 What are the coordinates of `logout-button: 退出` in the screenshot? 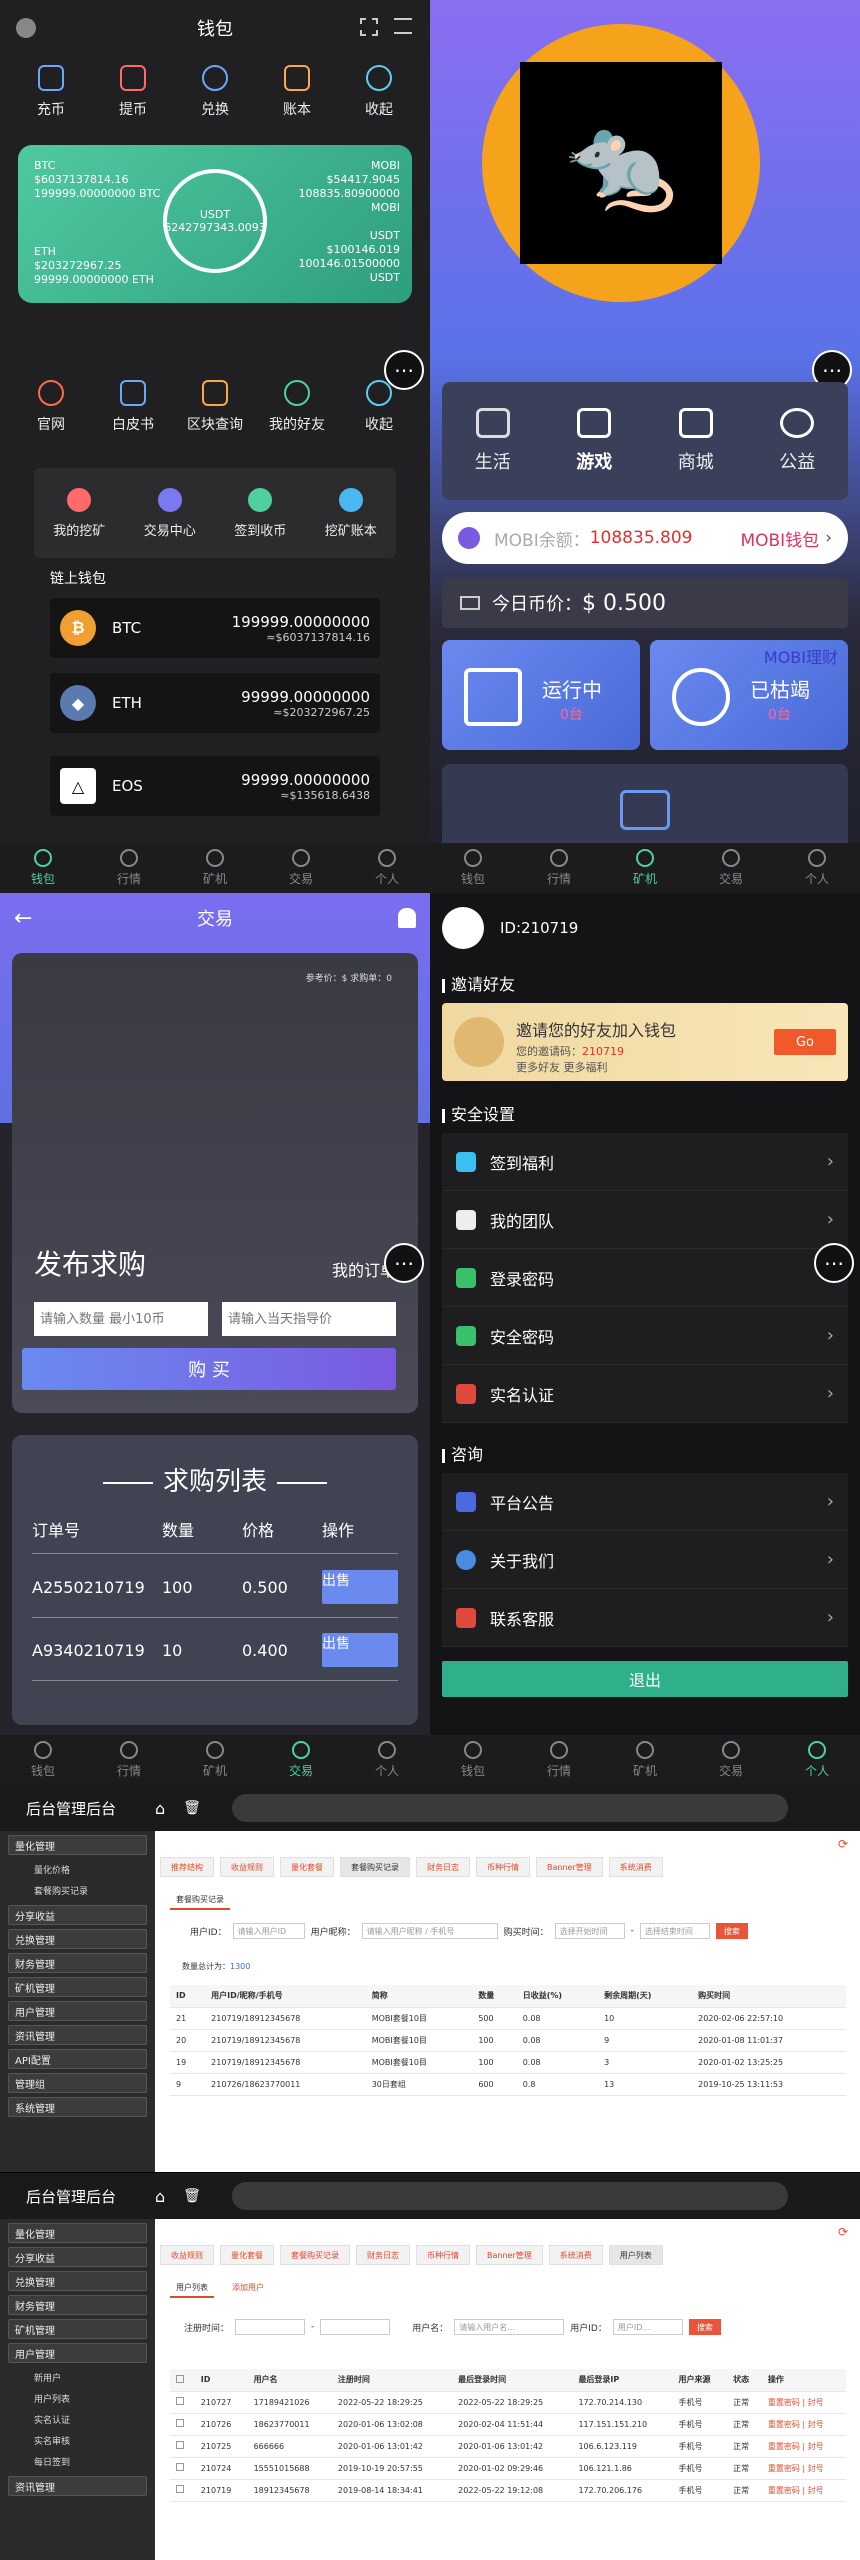 It's located at (645, 1679).